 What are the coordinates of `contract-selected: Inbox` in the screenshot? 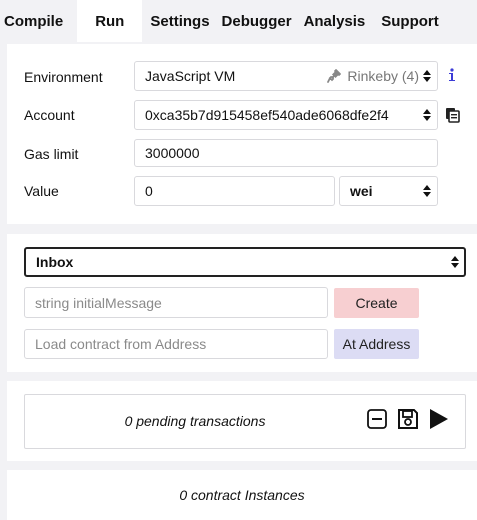 It's located at (55, 262).